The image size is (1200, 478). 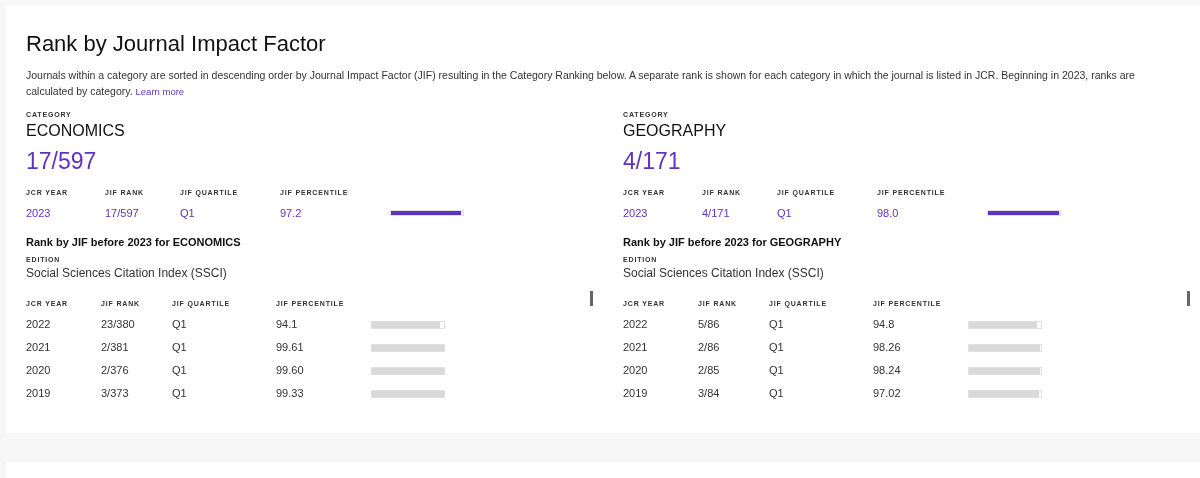 I want to click on jif-percentile: 97.2, so click(x=291, y=213).